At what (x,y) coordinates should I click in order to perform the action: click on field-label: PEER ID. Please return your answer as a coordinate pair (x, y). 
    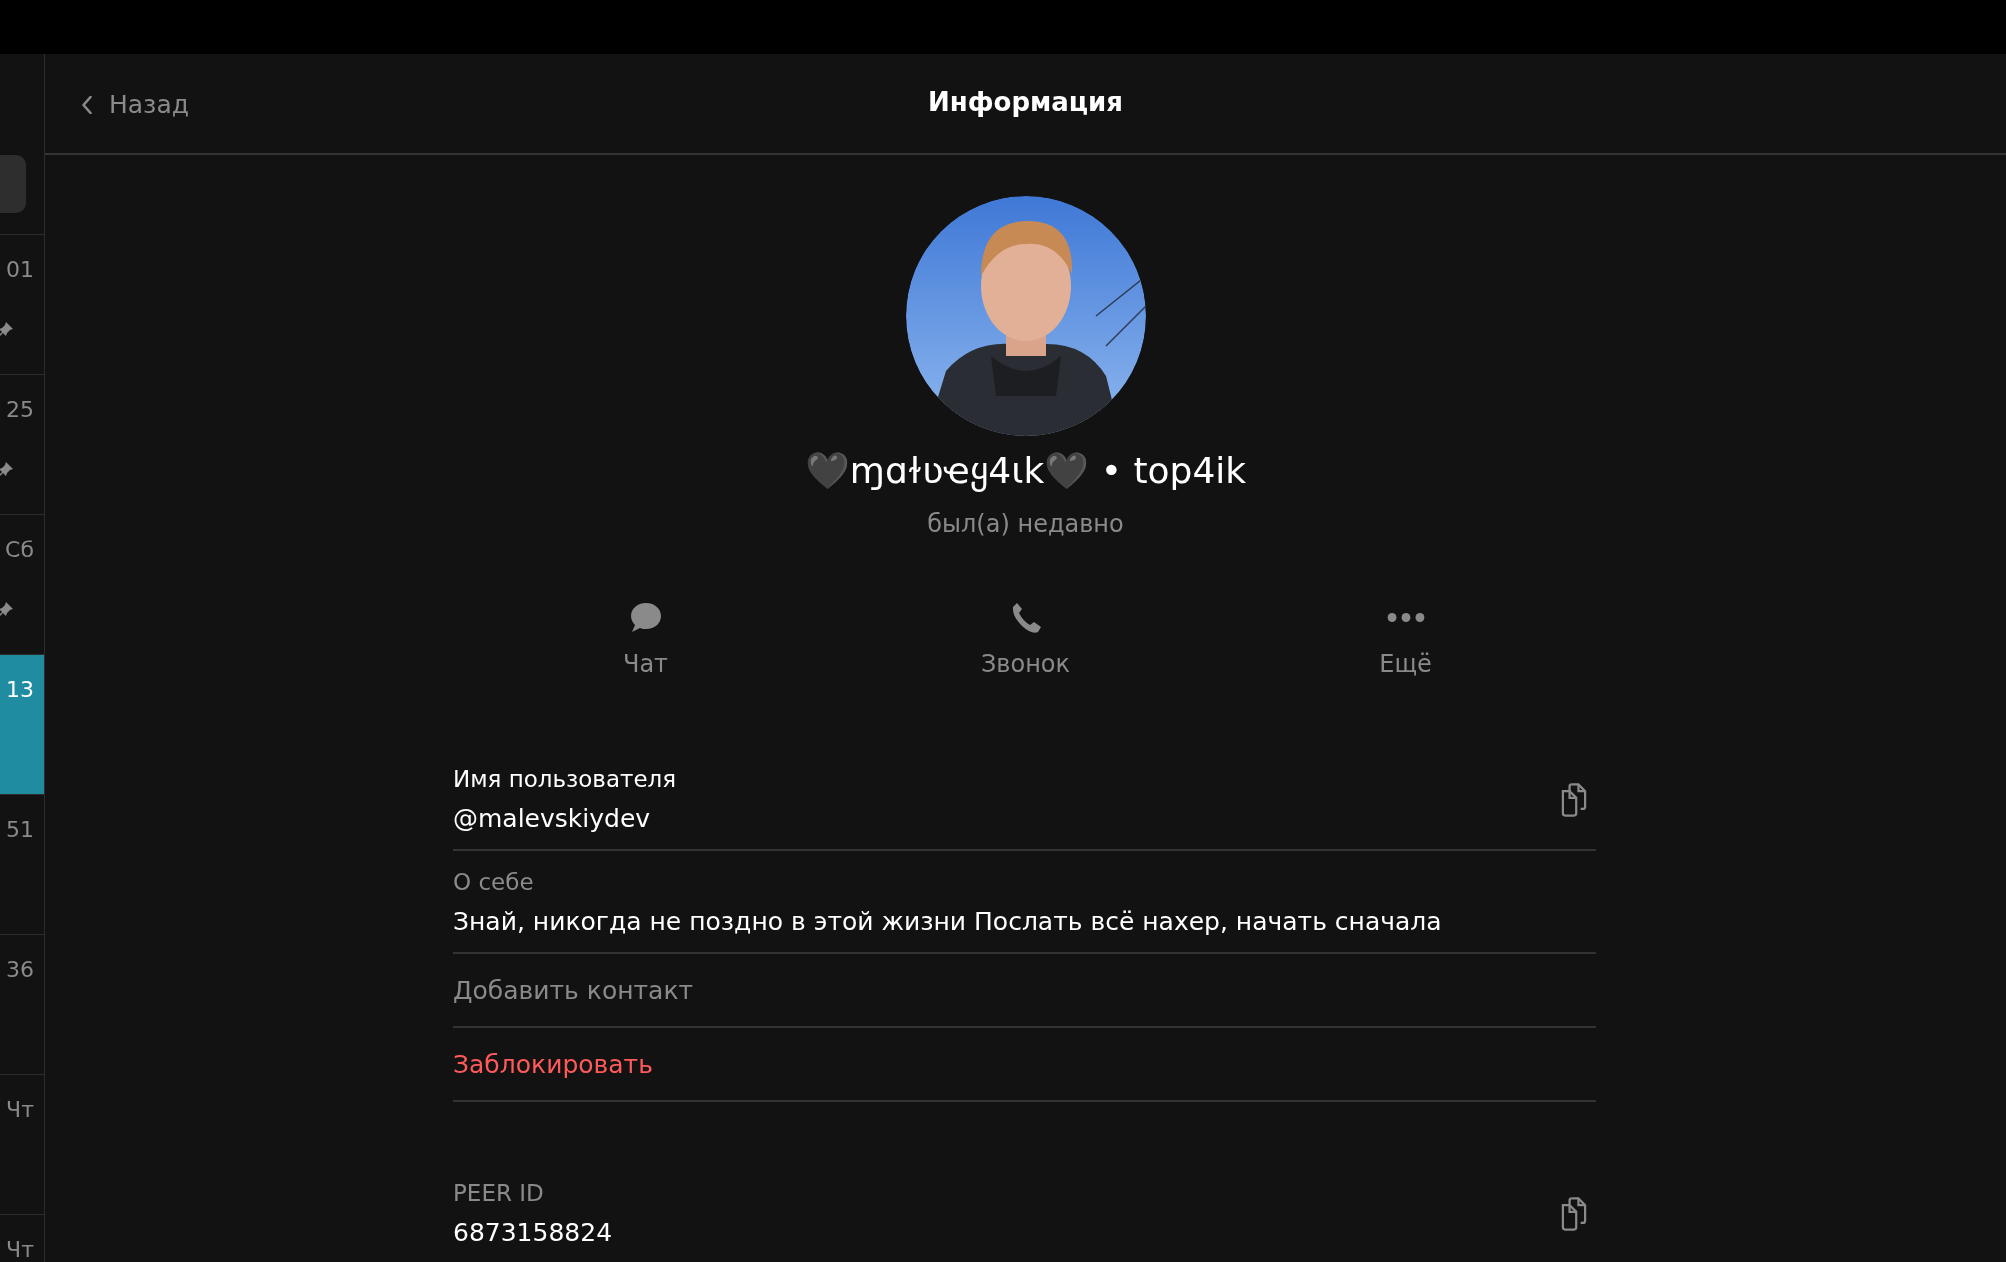
    Looking at the image, I should click on (499, 1193).